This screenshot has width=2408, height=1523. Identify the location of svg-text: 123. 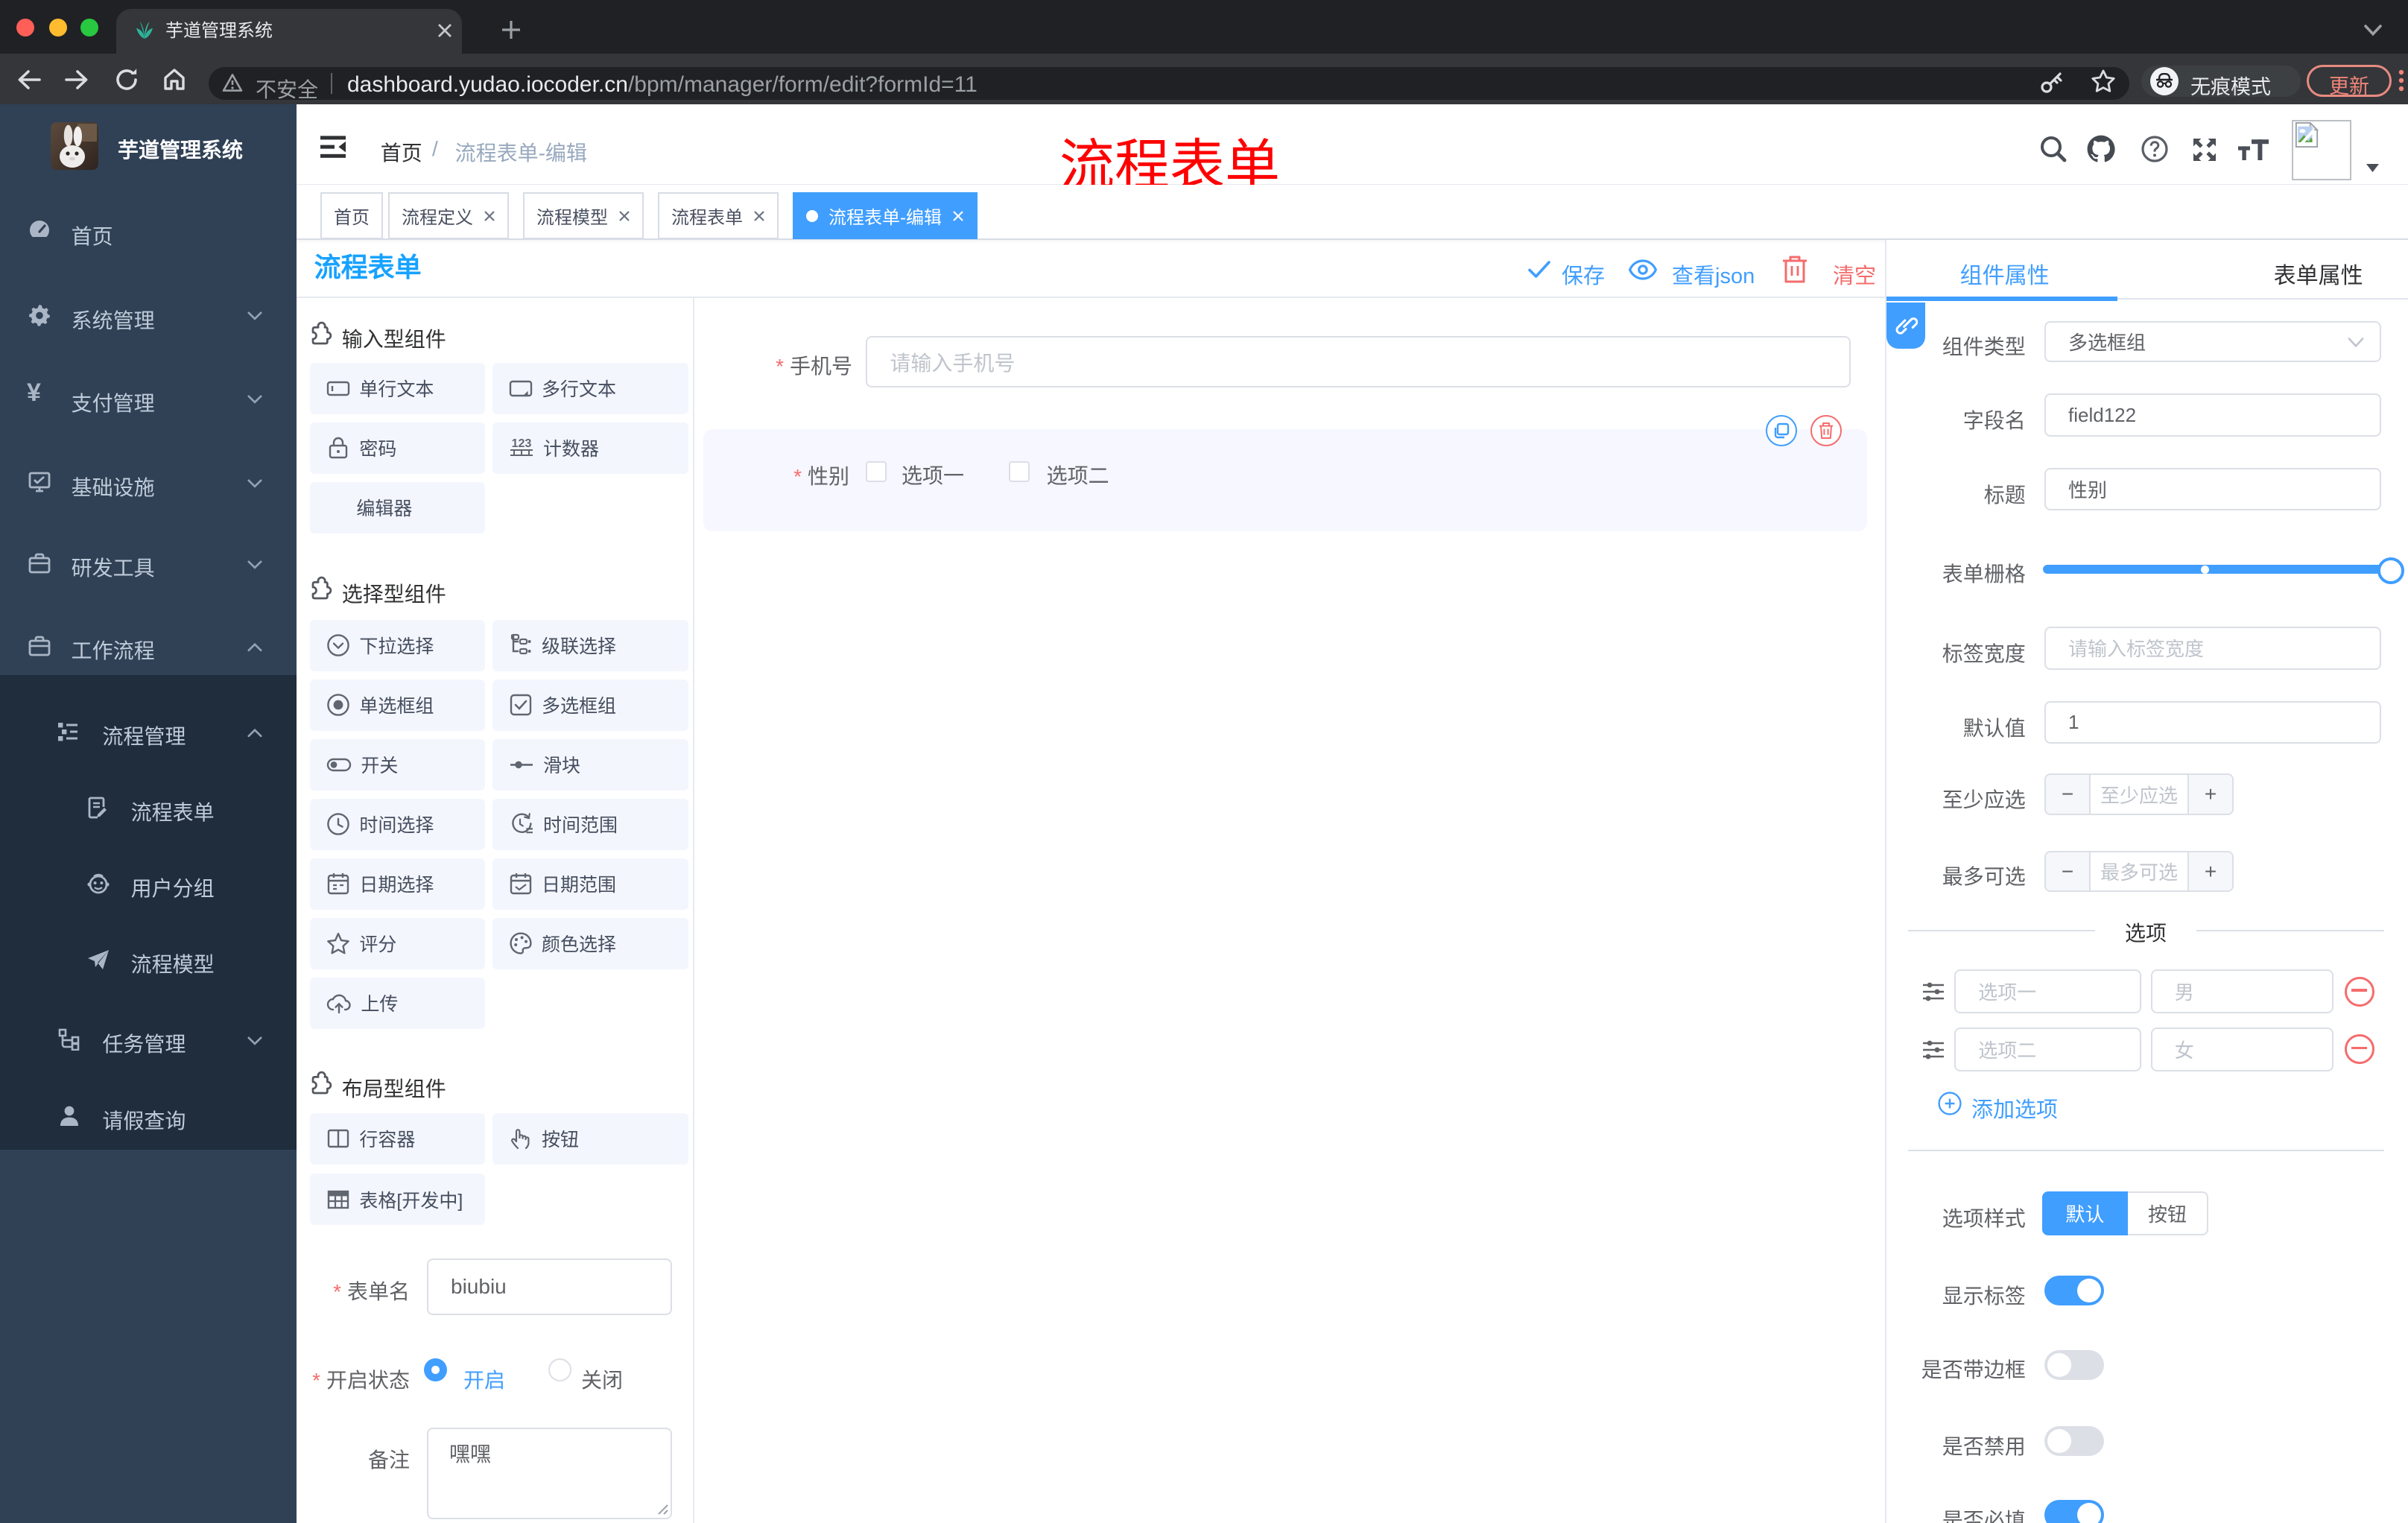
(522, 443).